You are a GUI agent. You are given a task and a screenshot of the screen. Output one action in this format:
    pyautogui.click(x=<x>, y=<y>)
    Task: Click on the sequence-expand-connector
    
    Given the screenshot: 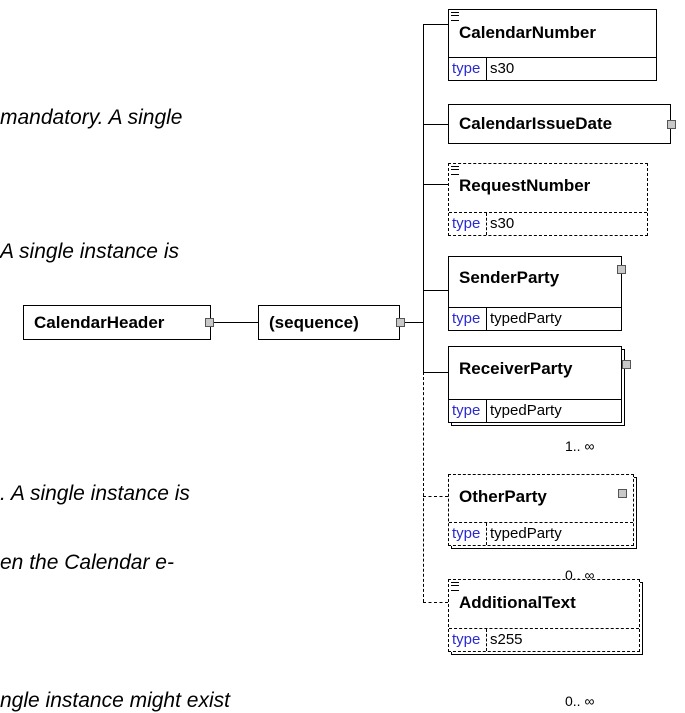 What is the action you would take?
    pyautogui.click(x=400, y=322)
    